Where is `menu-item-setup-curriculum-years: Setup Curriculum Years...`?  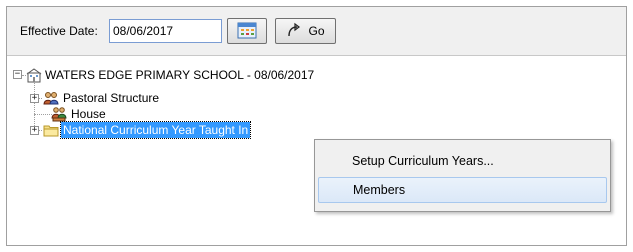
menu-item-setup-curriculum-years: Setup Curriculum Years... is located at coordinates (462, 161).